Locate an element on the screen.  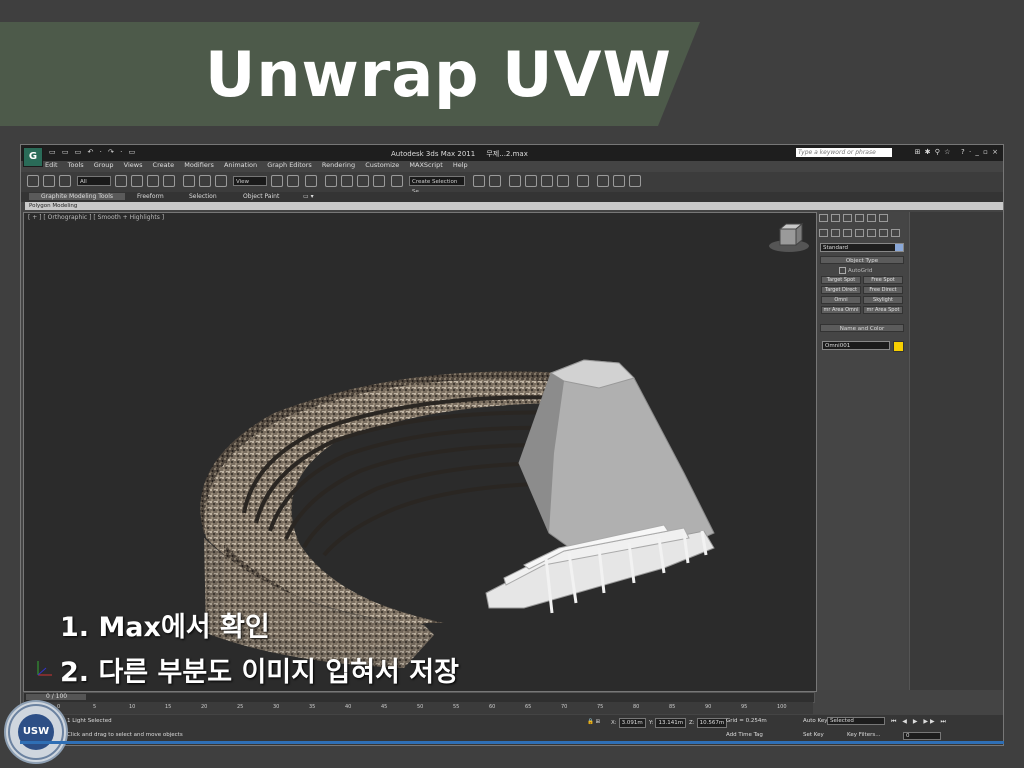
menu-maxscript: MAXScript is located at coordinates (425, 165).